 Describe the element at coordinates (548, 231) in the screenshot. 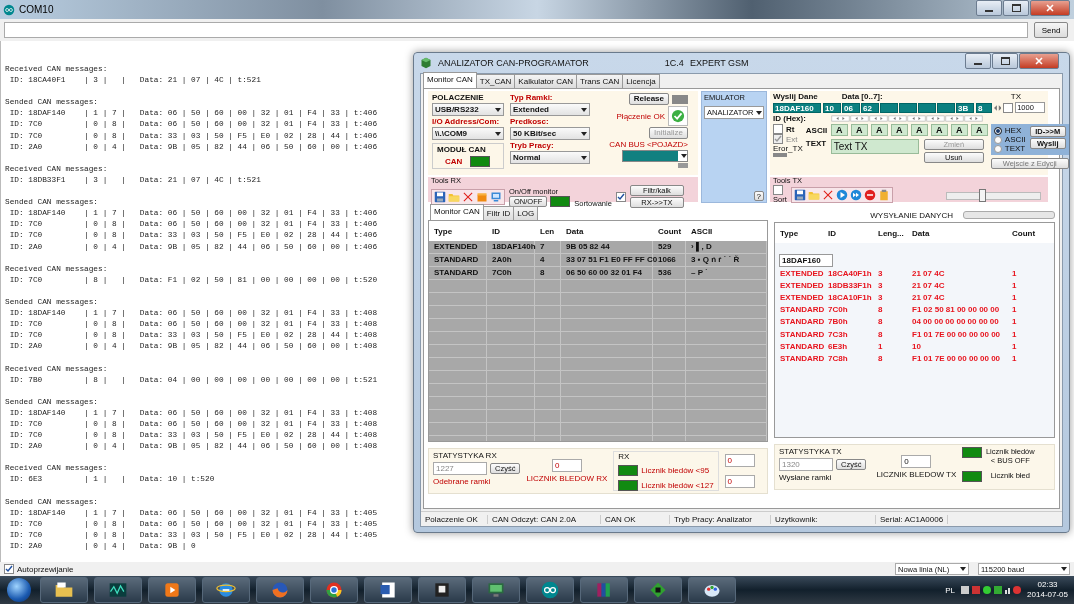

I see `column-header: Len` at that location.